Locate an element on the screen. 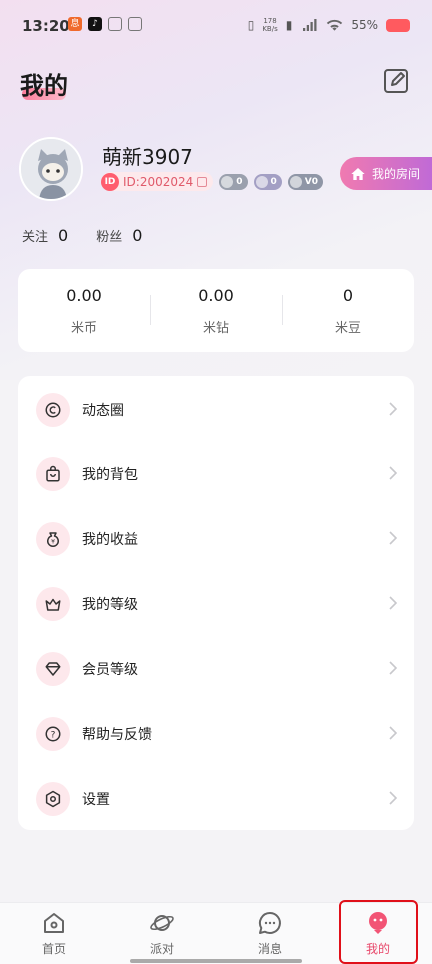 Image resolution: width=432 pixels, height=964 pixels. sim-icon: ▮ is located at coordinates (289, 25).